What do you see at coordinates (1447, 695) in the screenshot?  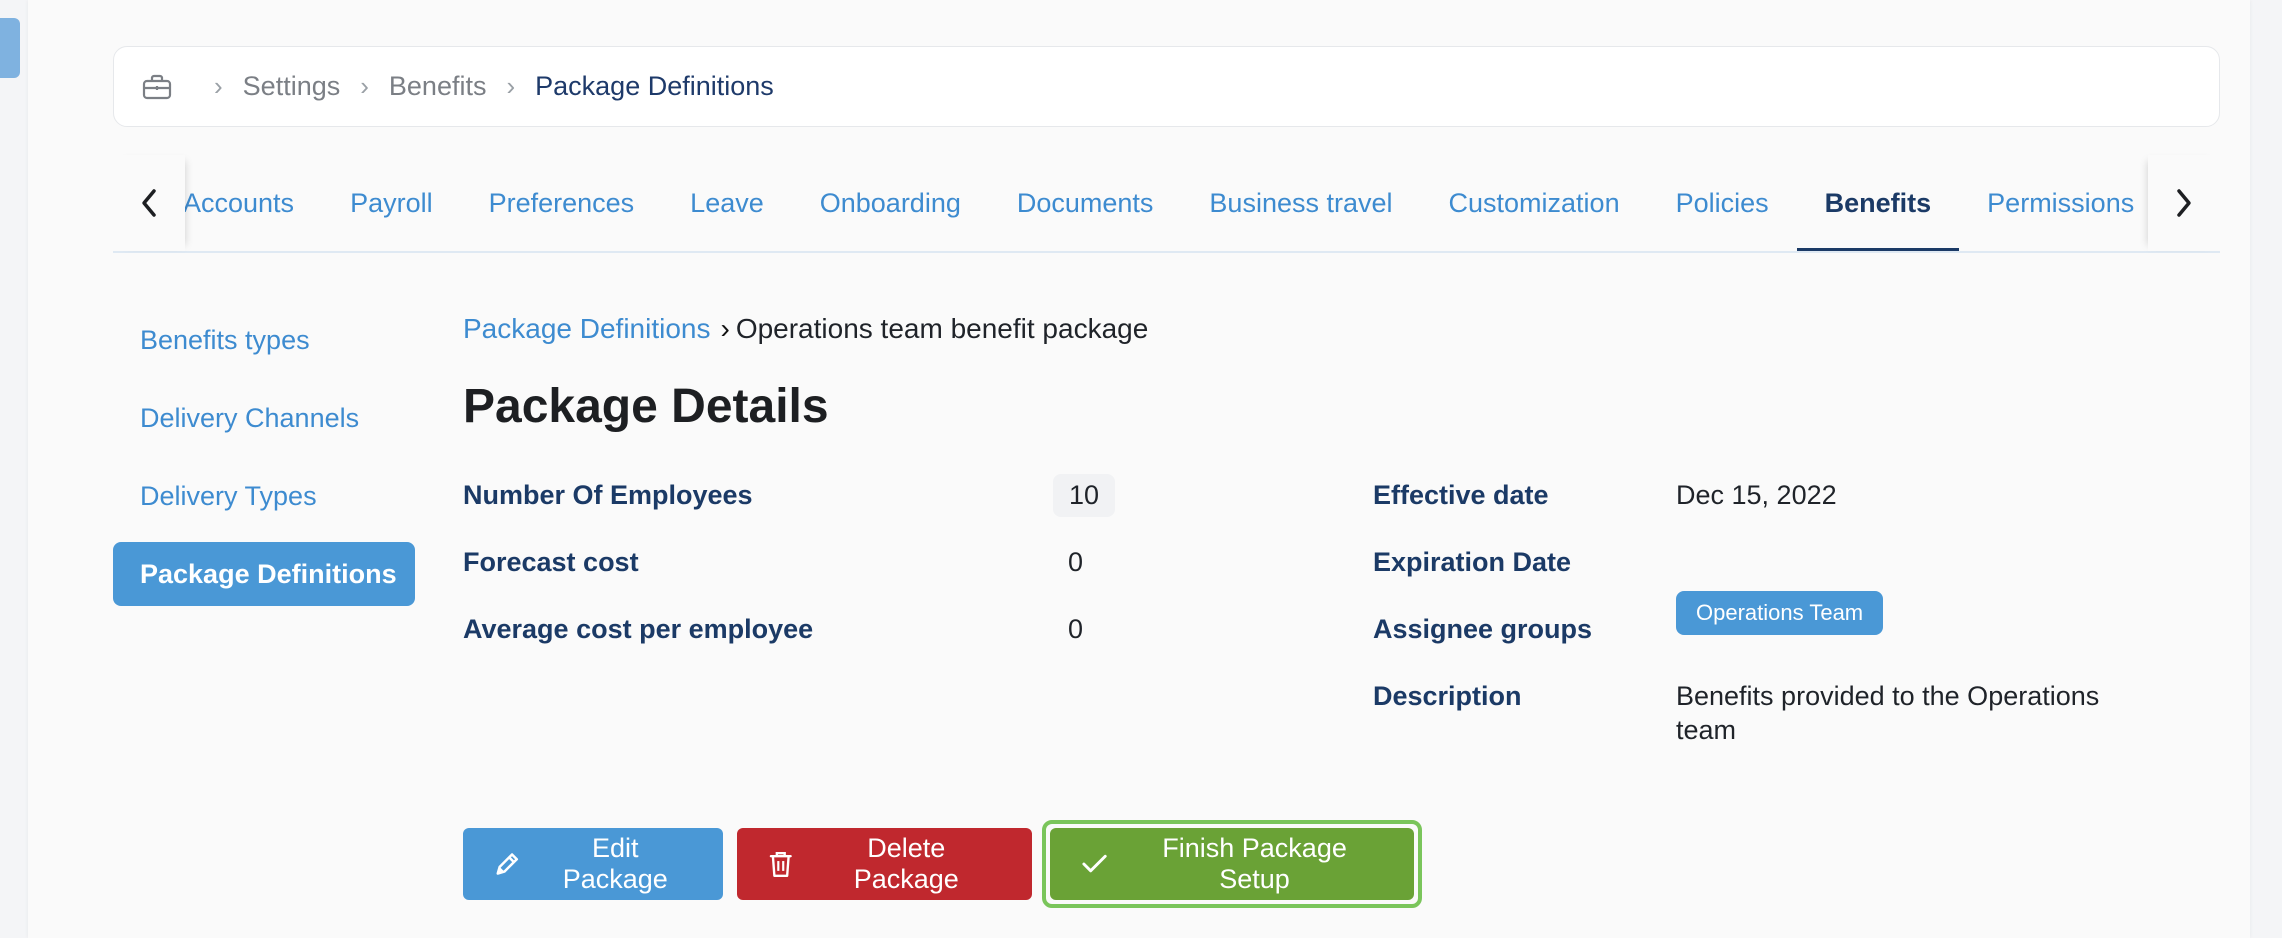 I see `description-label: Description` at bounding box center [1447, 695].